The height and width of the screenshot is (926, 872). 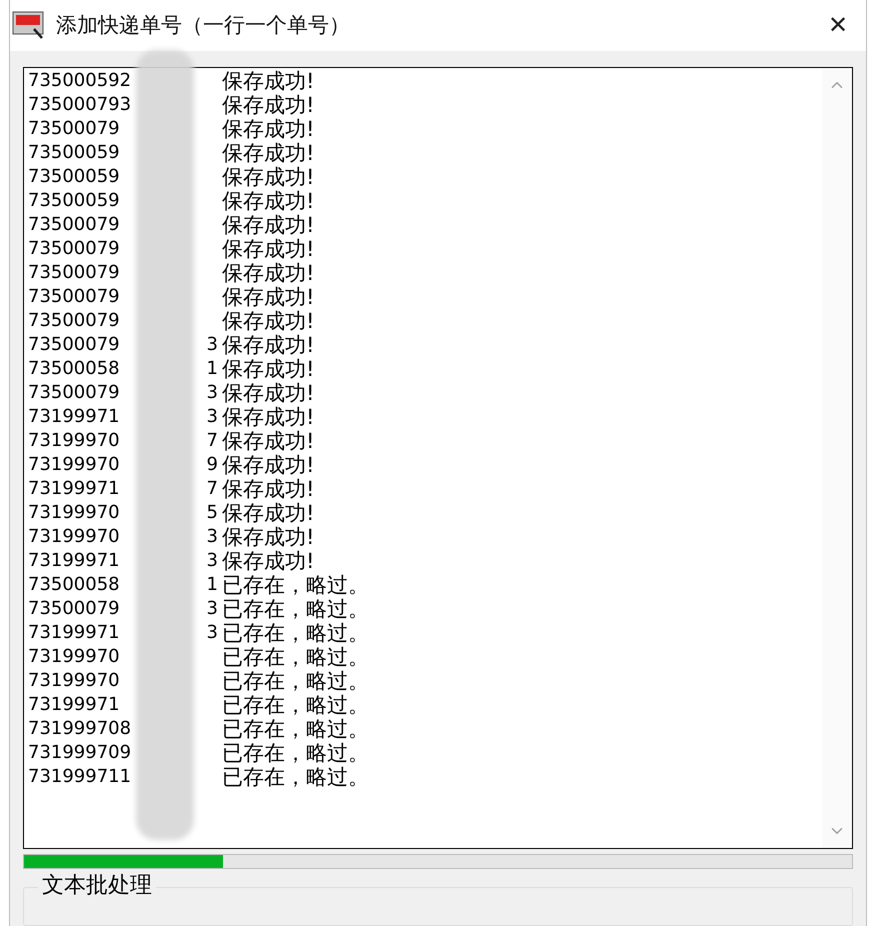 What do you see at coordinates (838, 25) in the screenshot?
I see `close-button: ✕` at bounding box center [838, 25].